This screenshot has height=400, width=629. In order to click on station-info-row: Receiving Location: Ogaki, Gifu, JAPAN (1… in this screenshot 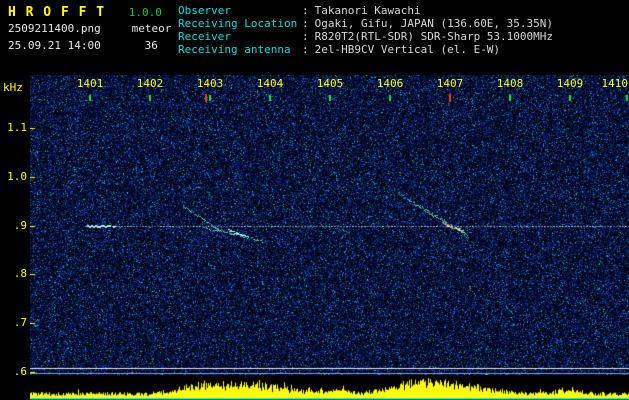, I will do `click(365, 23)`.